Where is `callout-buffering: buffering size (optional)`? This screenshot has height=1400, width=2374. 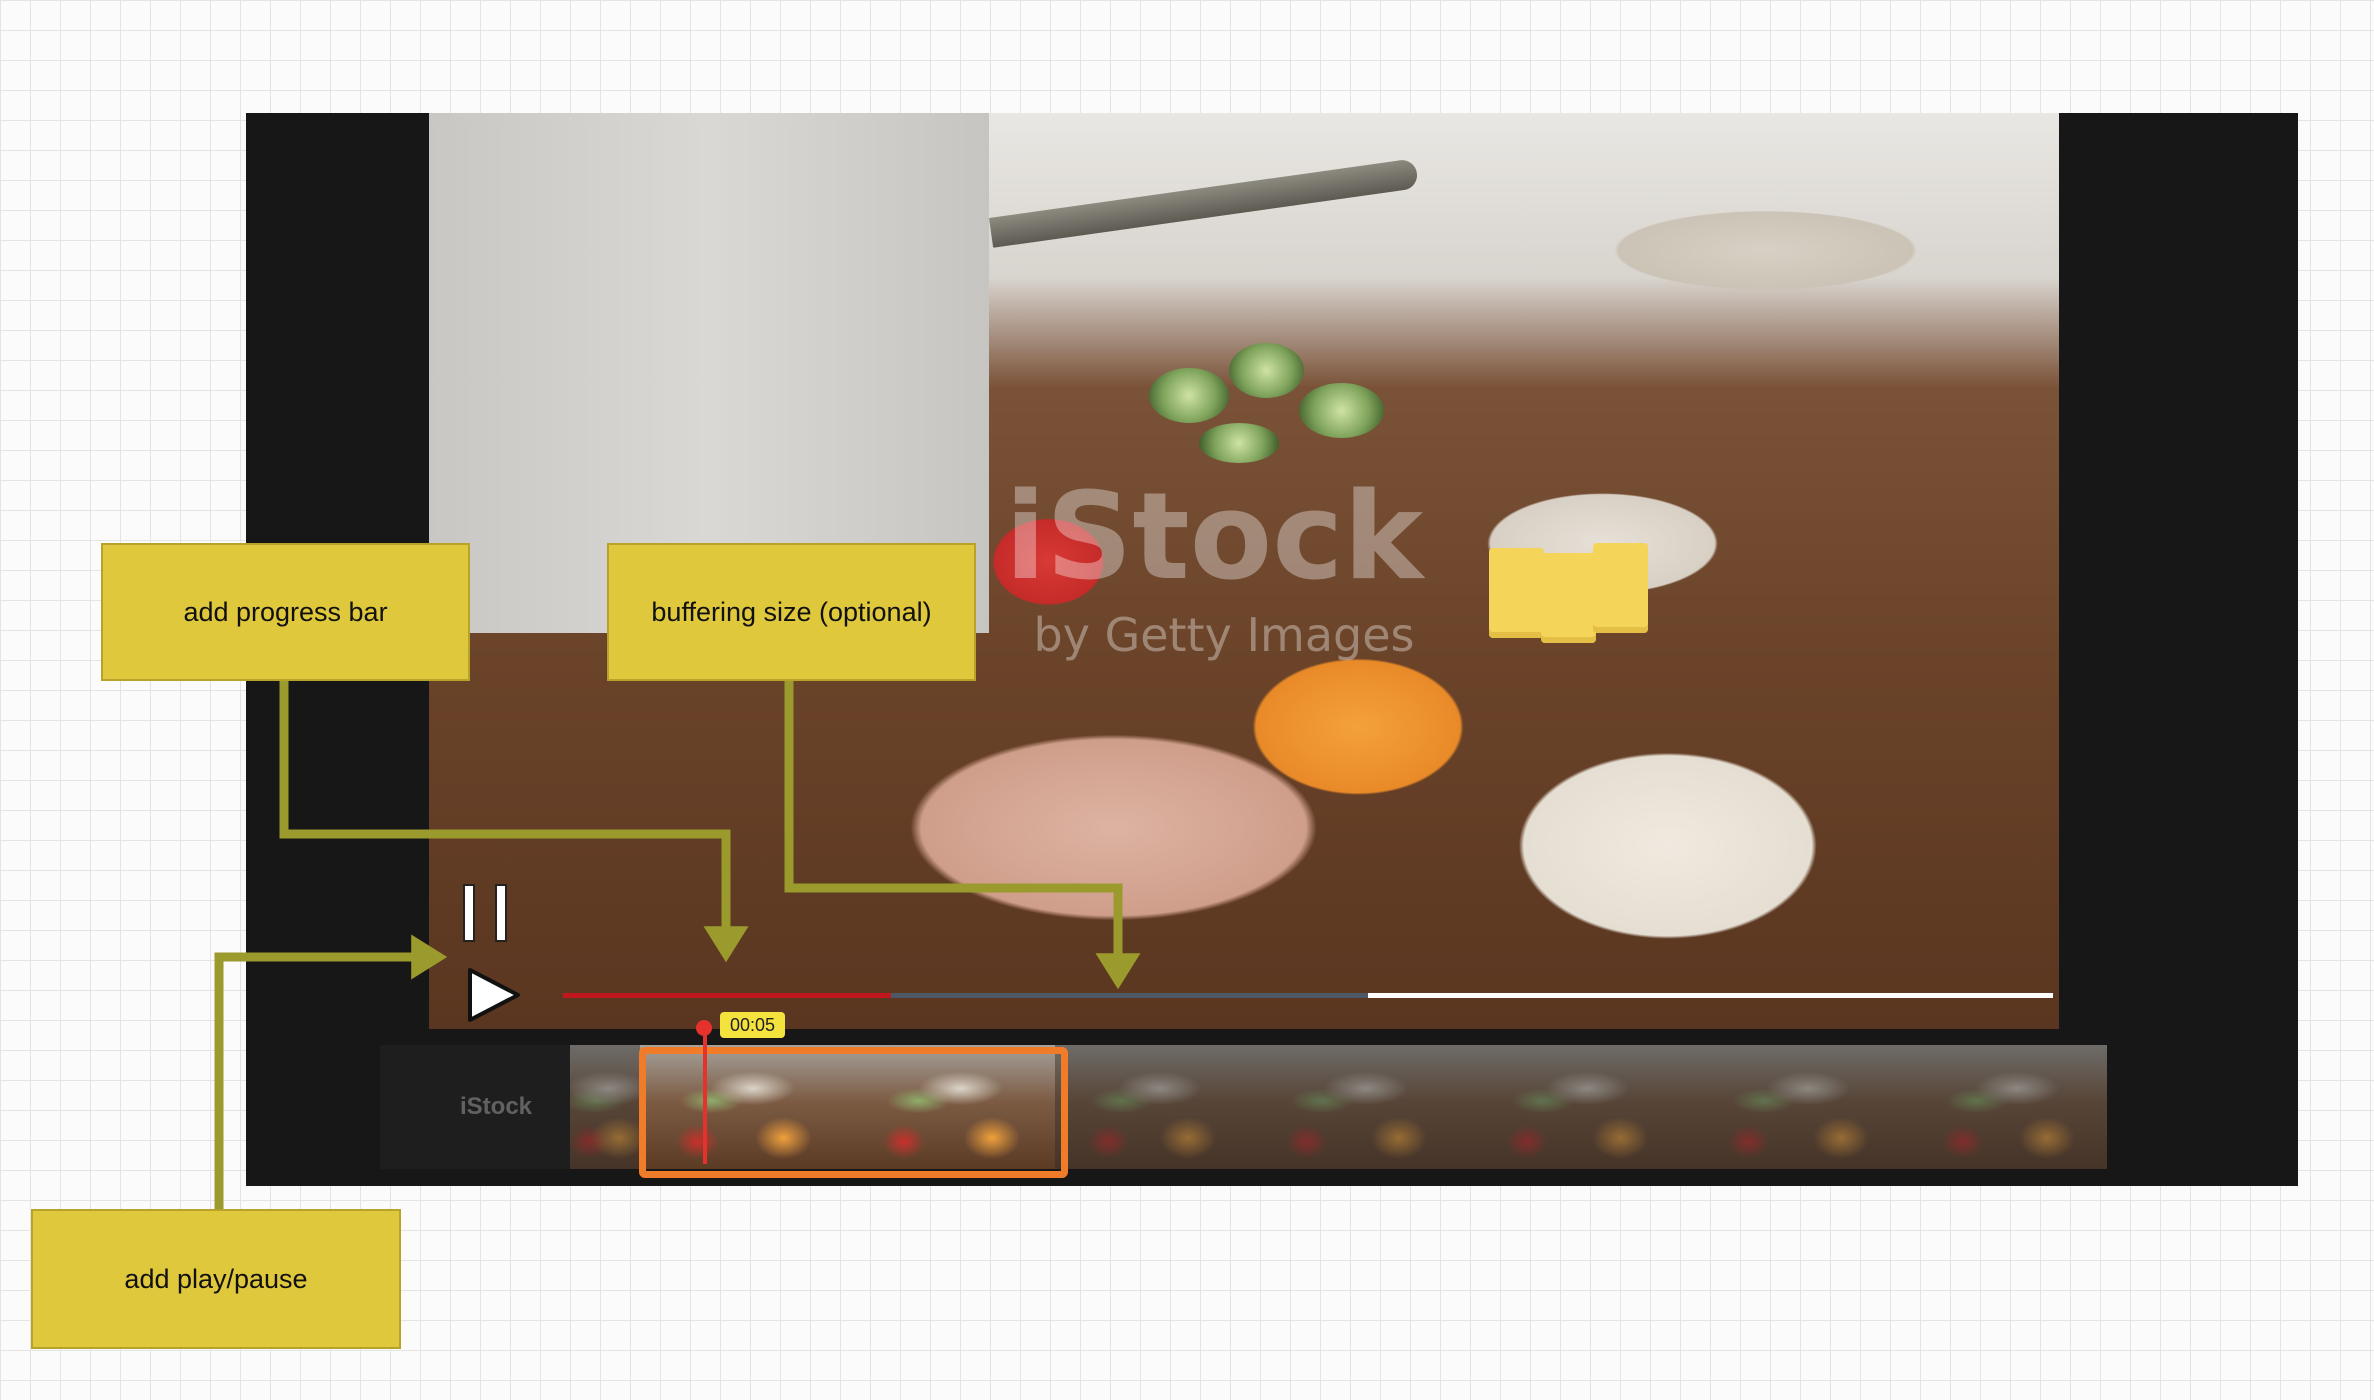
callout-buffering: buffering size (optional) is located at coordinates (791, 612).